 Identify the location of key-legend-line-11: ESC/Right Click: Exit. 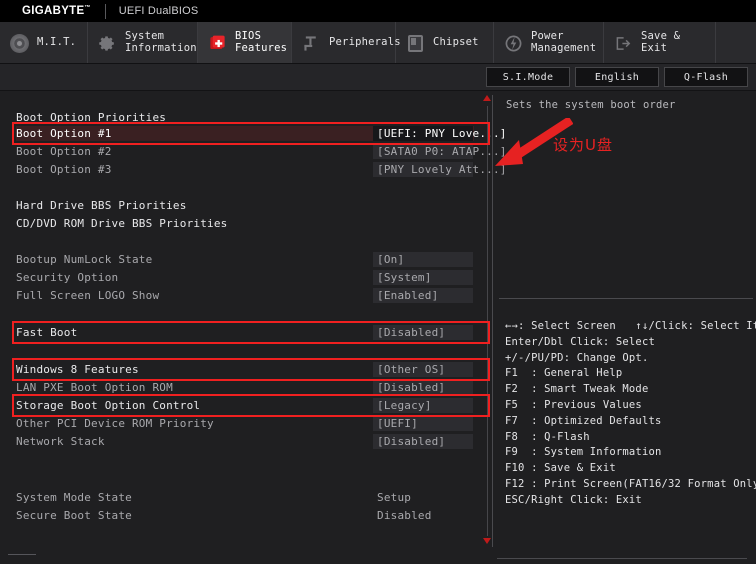
(573, 499).